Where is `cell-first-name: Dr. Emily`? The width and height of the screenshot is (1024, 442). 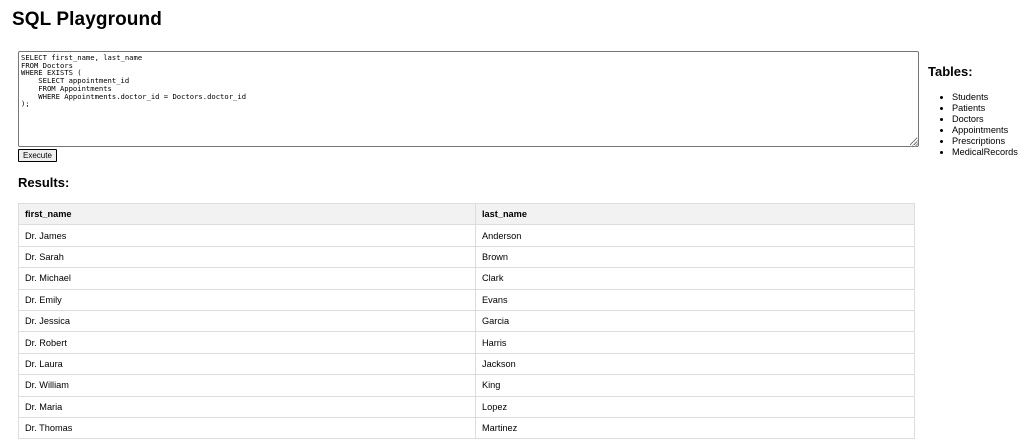
cell-first-name: Dr. Emily is located at coordinates (247, 299).